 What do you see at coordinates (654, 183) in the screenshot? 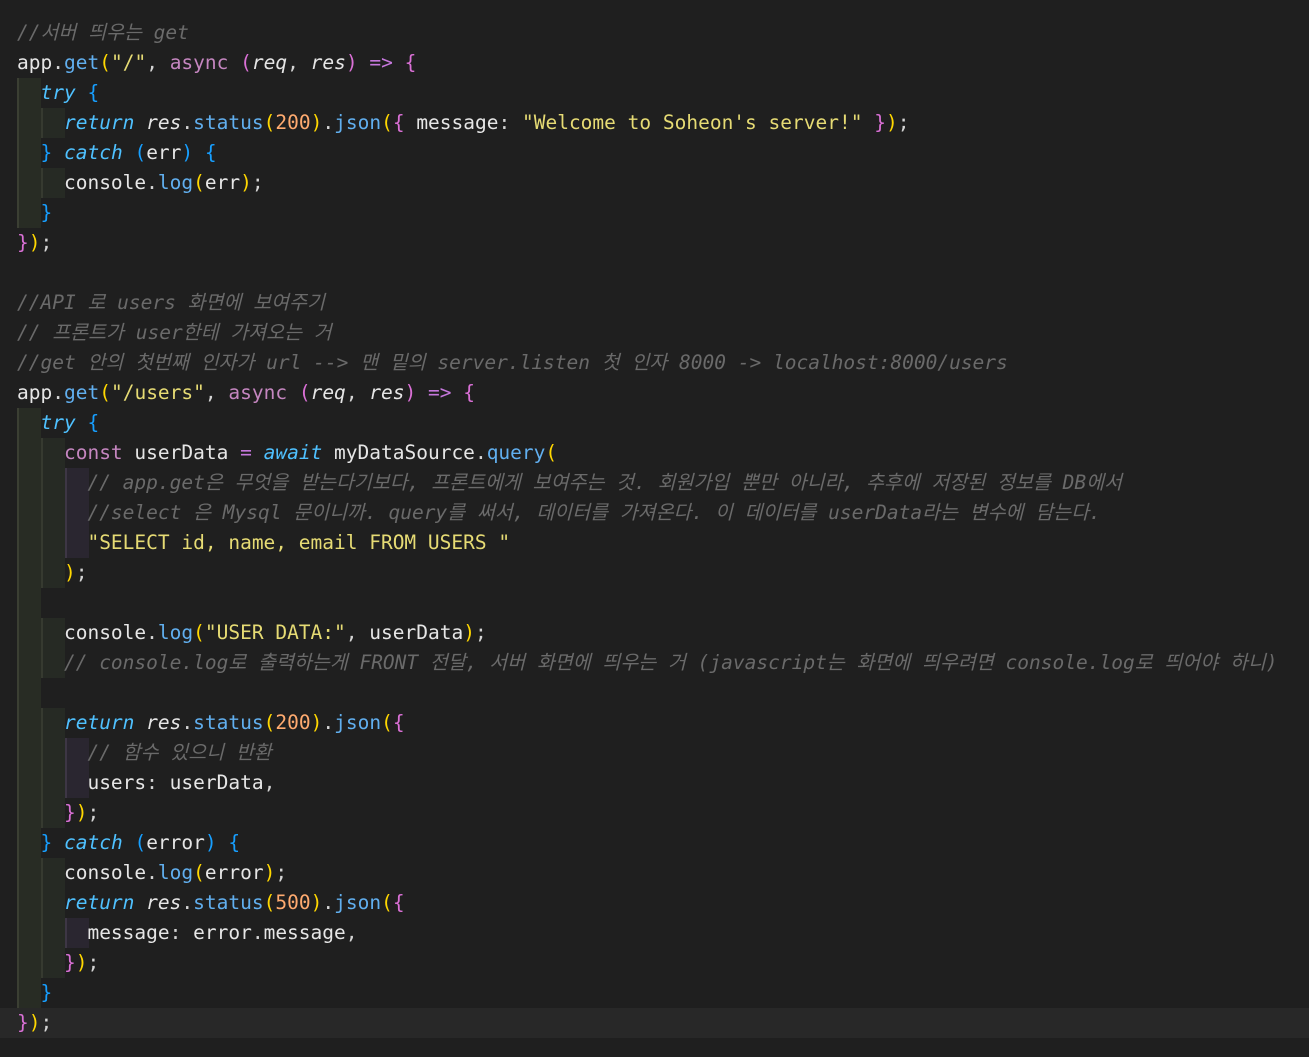
I see `code-line: console.log(err);` at bounding box center [654, 183].